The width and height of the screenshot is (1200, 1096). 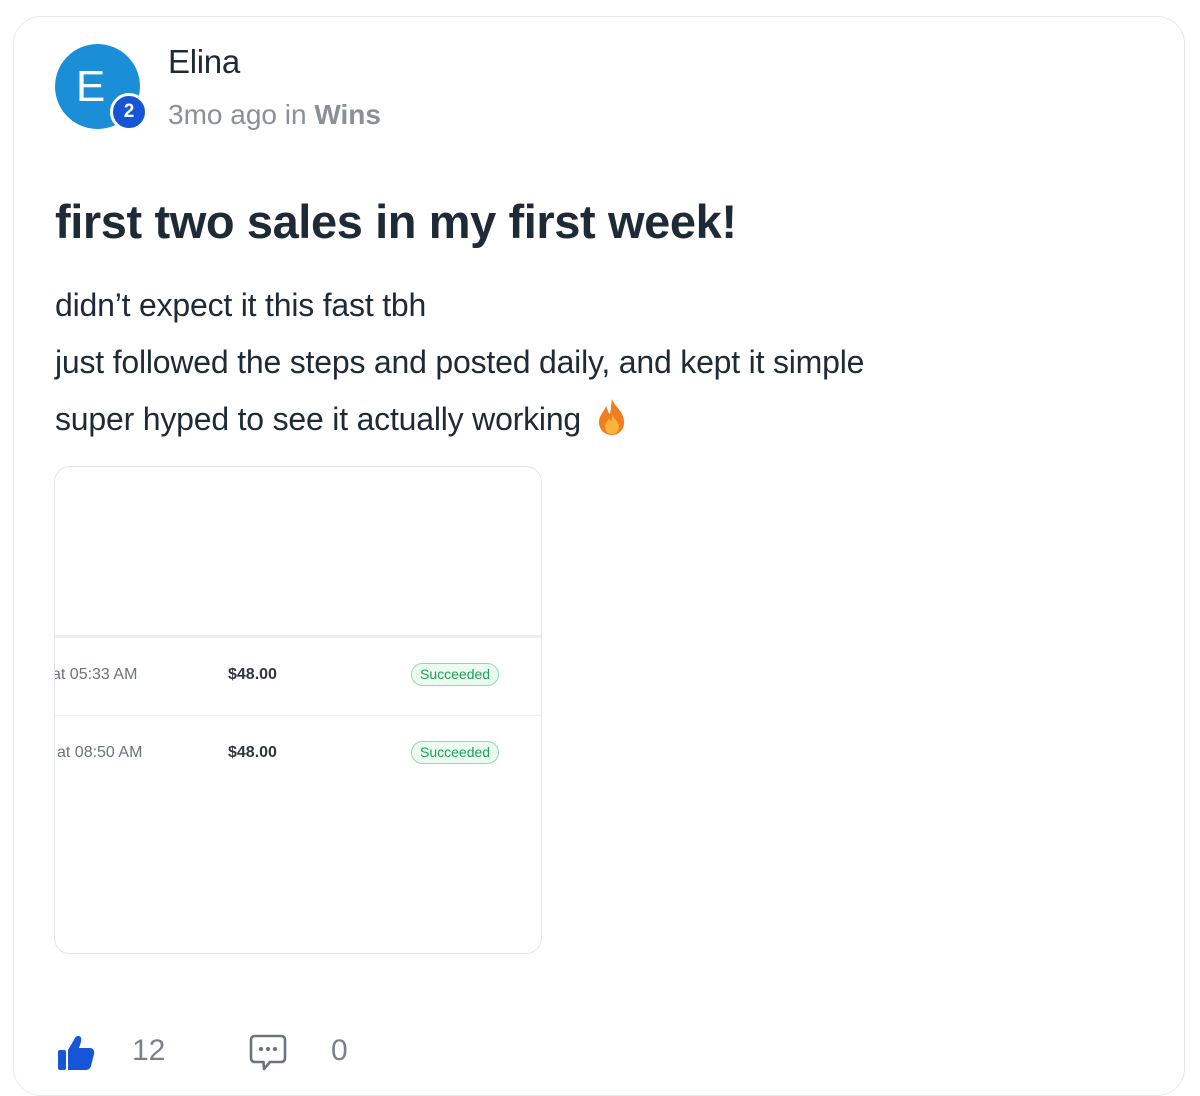 I want to click on transaction-time: at 08:50 AM, so click(x=100, y=752).